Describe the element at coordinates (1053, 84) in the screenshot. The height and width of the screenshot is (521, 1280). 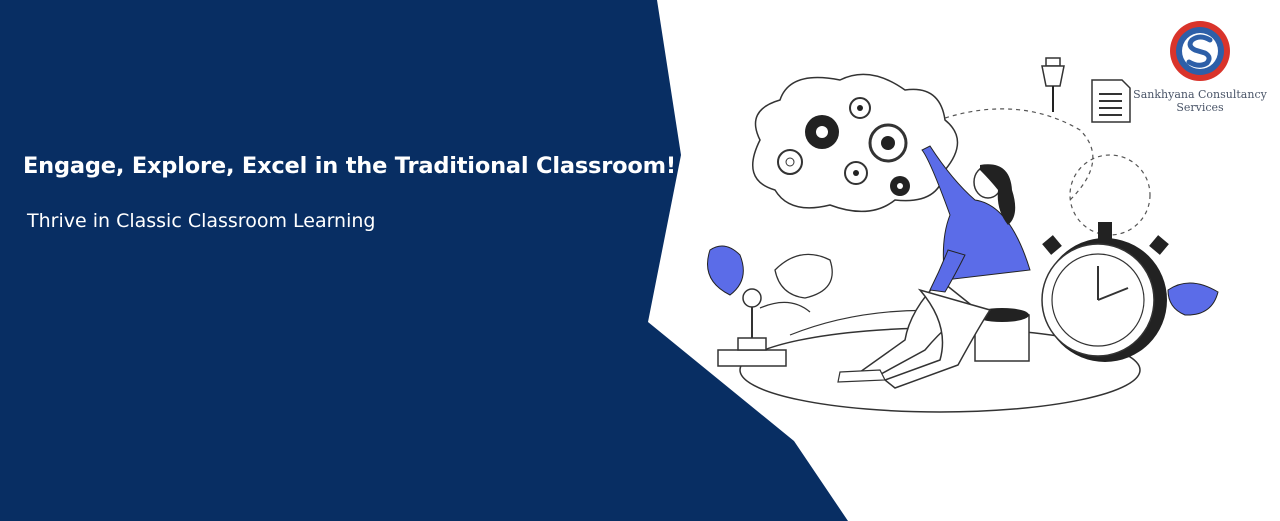
I see `pushpin-icon` at that location.